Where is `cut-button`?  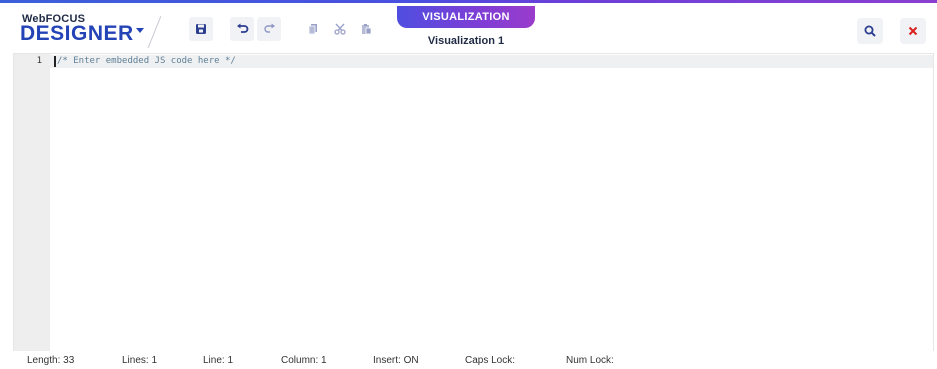
cut-button is located at coordinates (340, 29).